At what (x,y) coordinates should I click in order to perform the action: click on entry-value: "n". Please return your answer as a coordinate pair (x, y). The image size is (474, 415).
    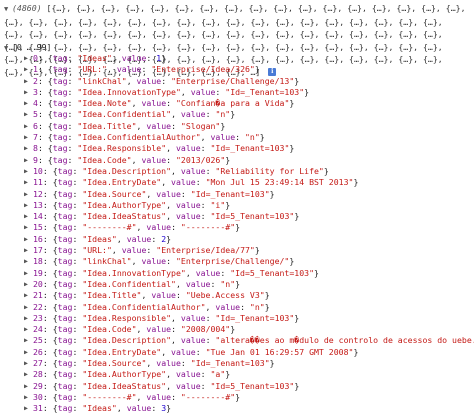
    Looking at the image, I should click on (257, 306).